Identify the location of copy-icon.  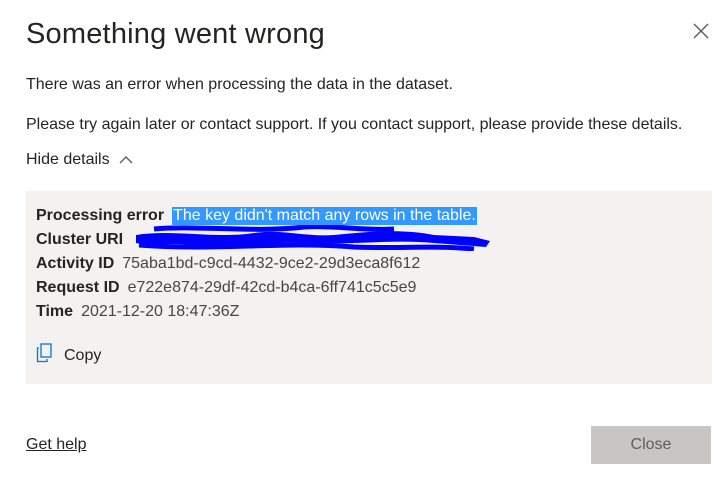
(45, 355).